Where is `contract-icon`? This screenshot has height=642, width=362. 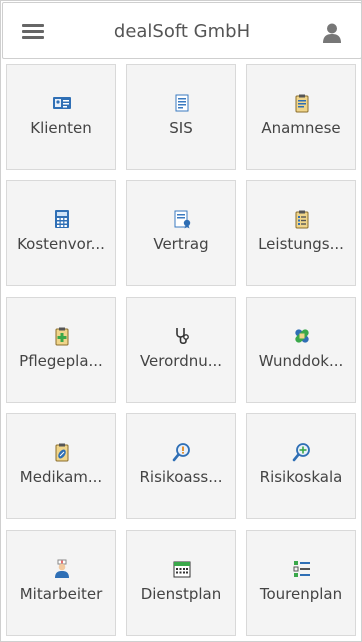
contract-icon is located at coordinates (182, 219).